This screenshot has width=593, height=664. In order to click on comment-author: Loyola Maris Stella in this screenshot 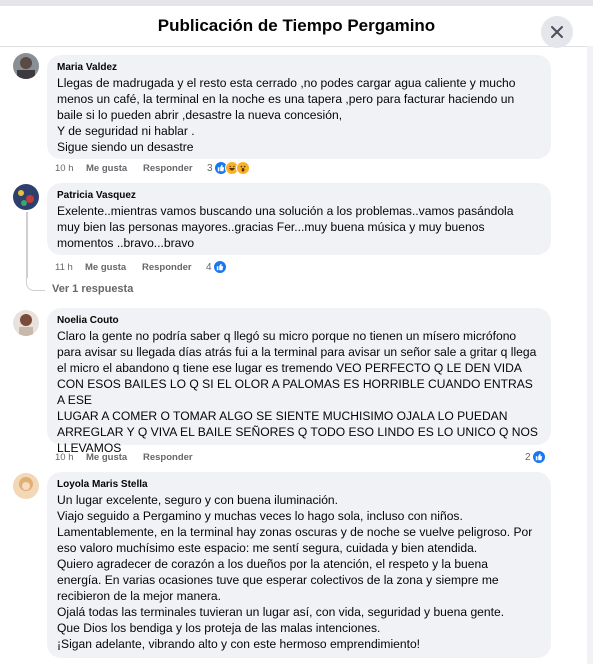, I will do `click(299, 485)`.